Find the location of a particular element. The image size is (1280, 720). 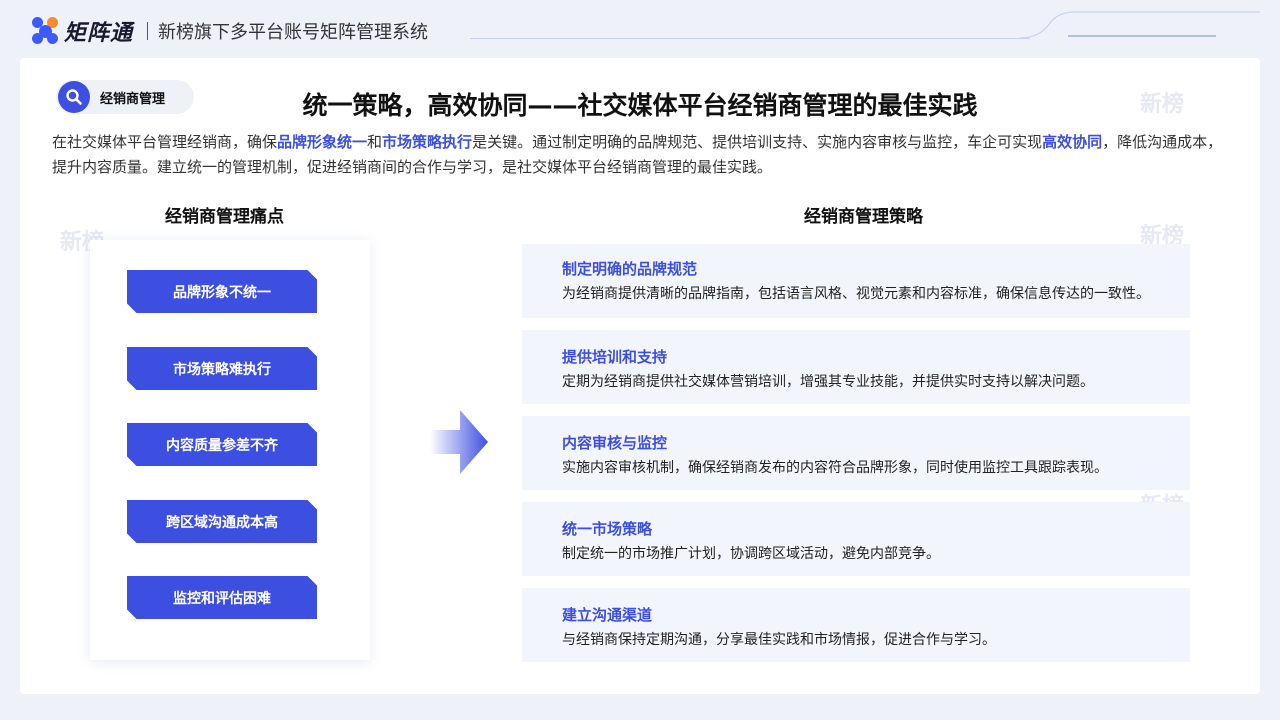

page-title: 统一策略，高效协同——社交媒体平台经销商管理的最佳实践 is located at coordinates (640, 105).